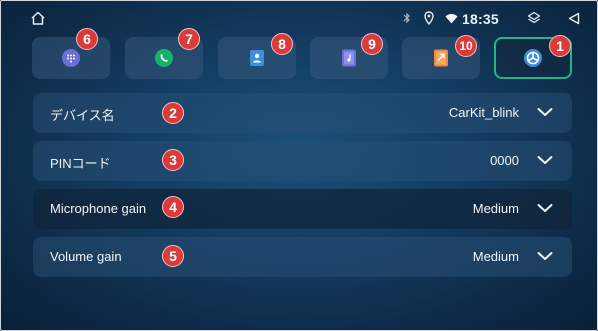 This screenshot has height=331, width=598. I want to click on dialpad-icon, so click(71, 58).